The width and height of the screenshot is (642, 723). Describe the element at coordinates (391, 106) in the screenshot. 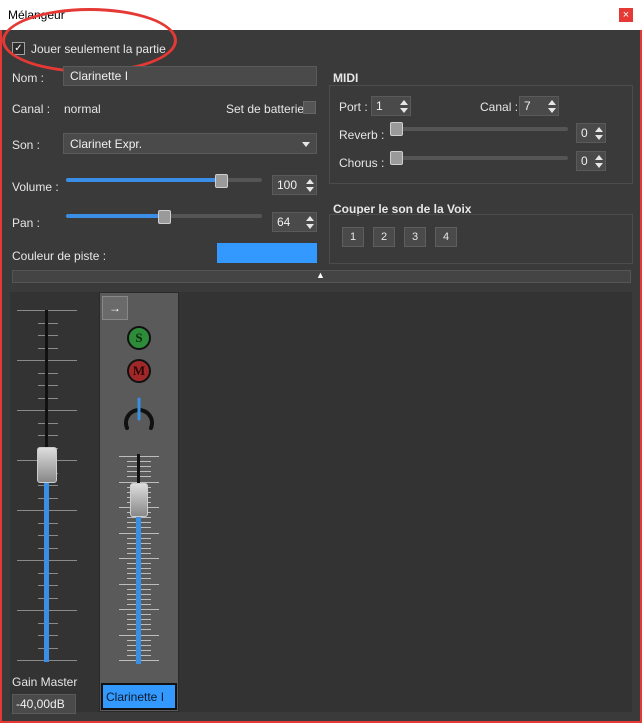

I see `port-spinbox: 1` at that location.